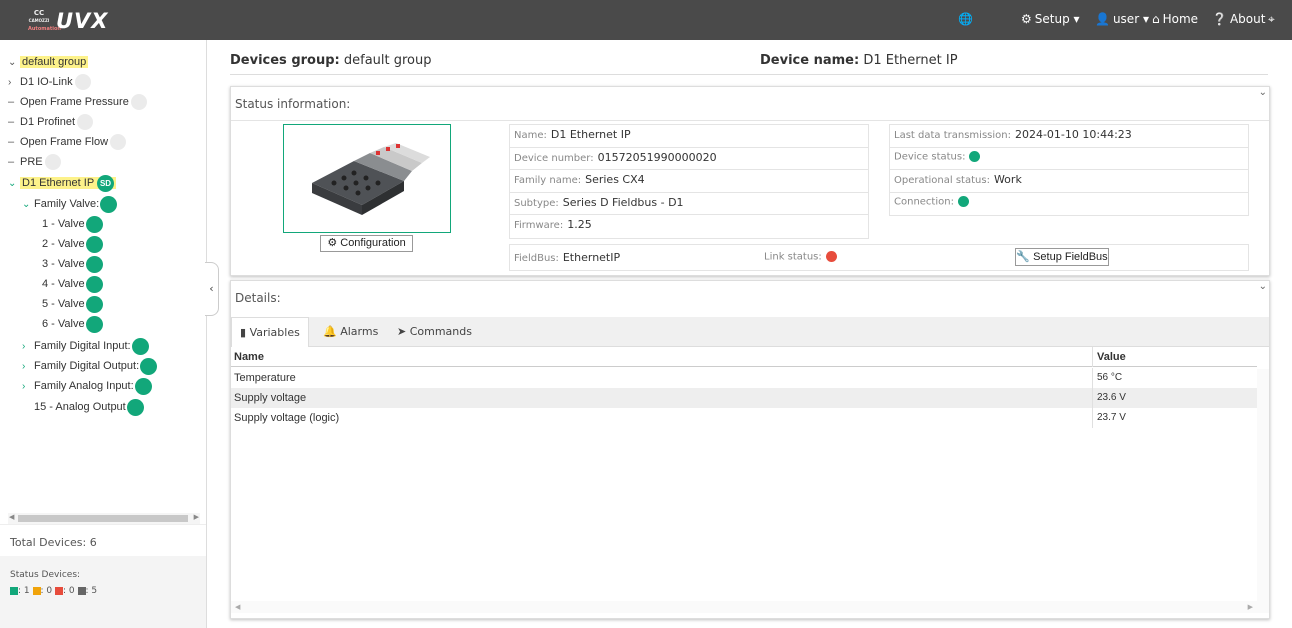 The image size is (1292, 628). What do you see at coordinates (1271, 19) in the screenshot?
I see `fullscreen-icon: ⌖` at bounding box center [1271, 19].